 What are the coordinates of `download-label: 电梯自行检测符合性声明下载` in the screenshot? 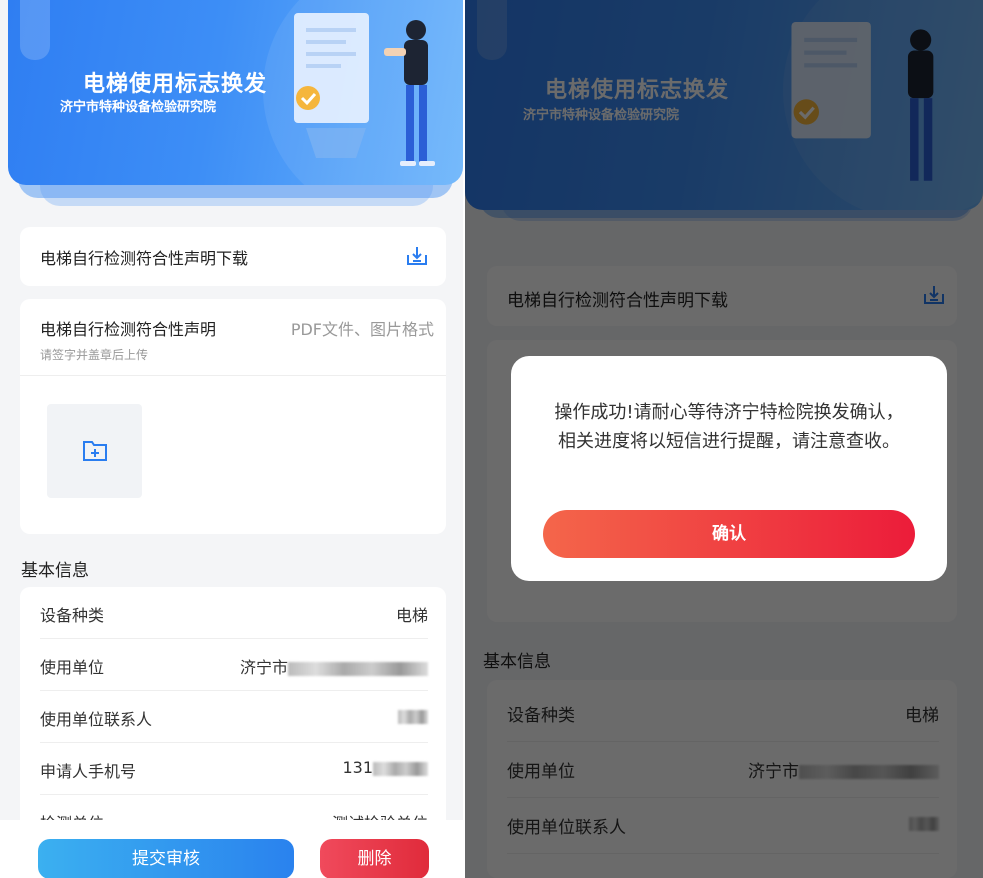 It's located at (144, 258).